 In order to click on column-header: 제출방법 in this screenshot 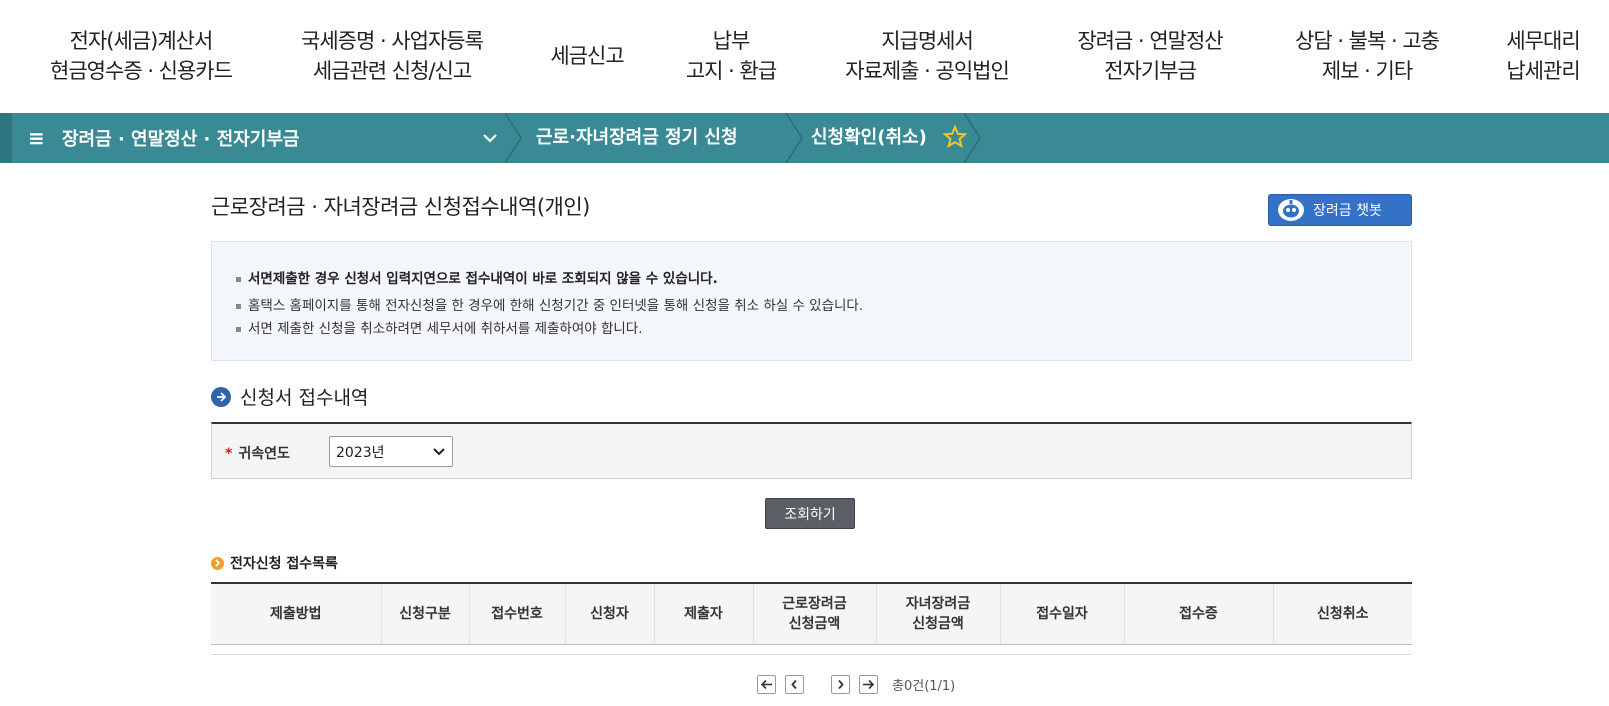, I will do `click(296, 613)`.